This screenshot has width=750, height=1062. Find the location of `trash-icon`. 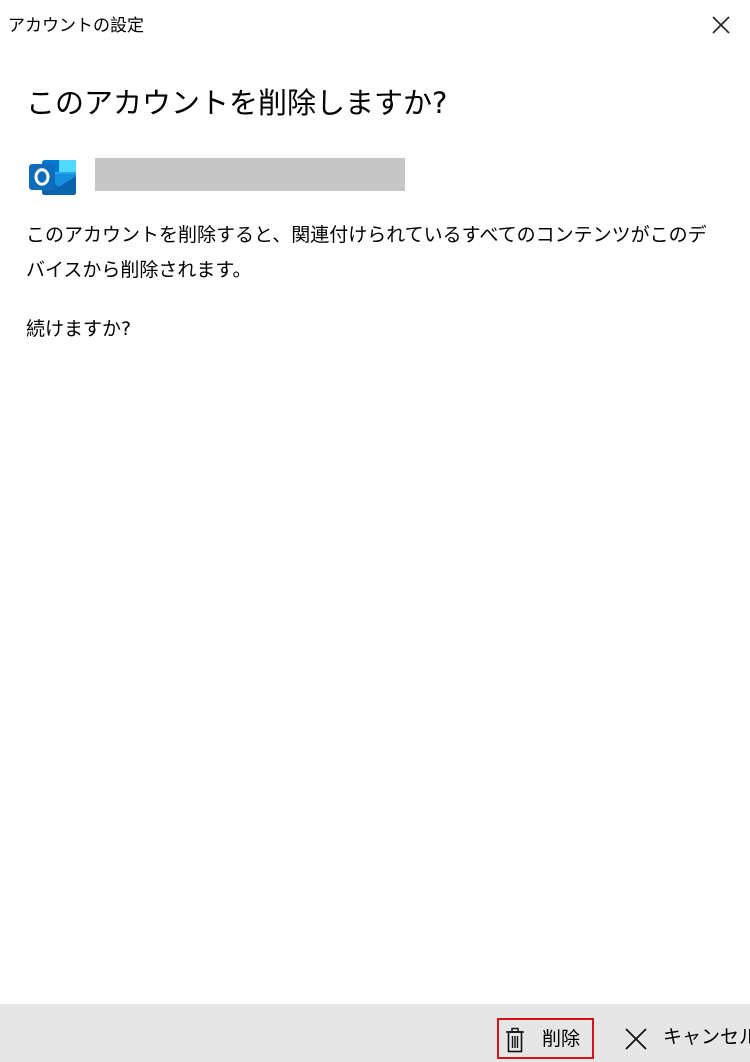

trash-icon is located at coordinates (515, 1040).